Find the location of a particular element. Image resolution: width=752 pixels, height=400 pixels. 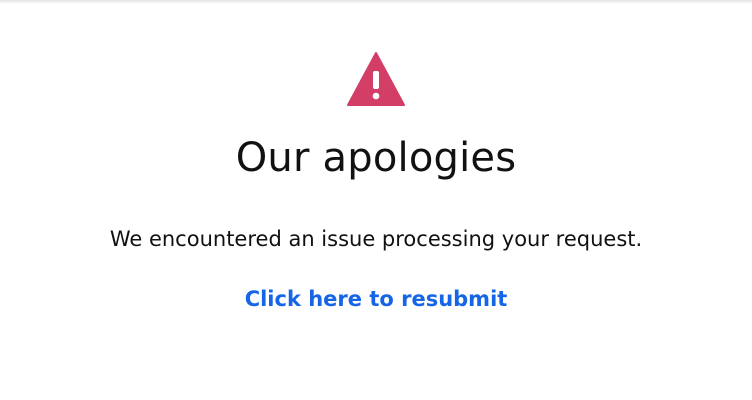

warning-triangle-icon is located at coordinates (376, 79).